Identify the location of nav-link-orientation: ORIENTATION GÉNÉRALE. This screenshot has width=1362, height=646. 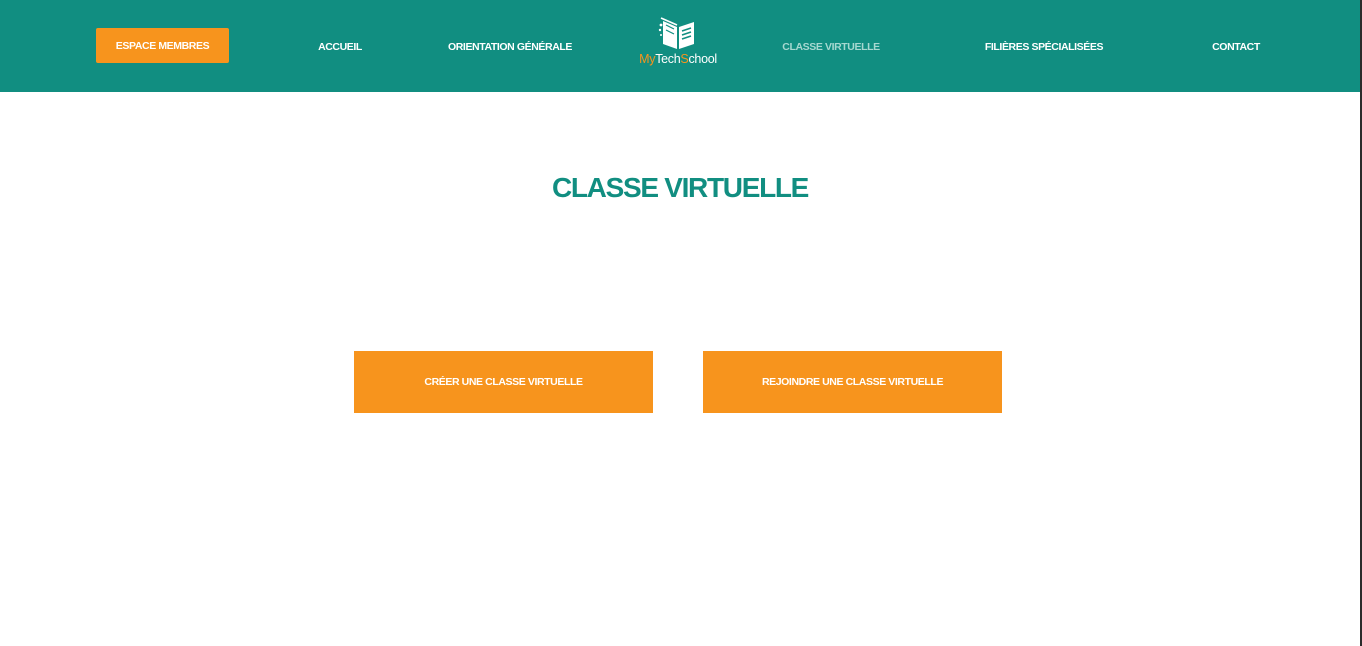
(510, 47).